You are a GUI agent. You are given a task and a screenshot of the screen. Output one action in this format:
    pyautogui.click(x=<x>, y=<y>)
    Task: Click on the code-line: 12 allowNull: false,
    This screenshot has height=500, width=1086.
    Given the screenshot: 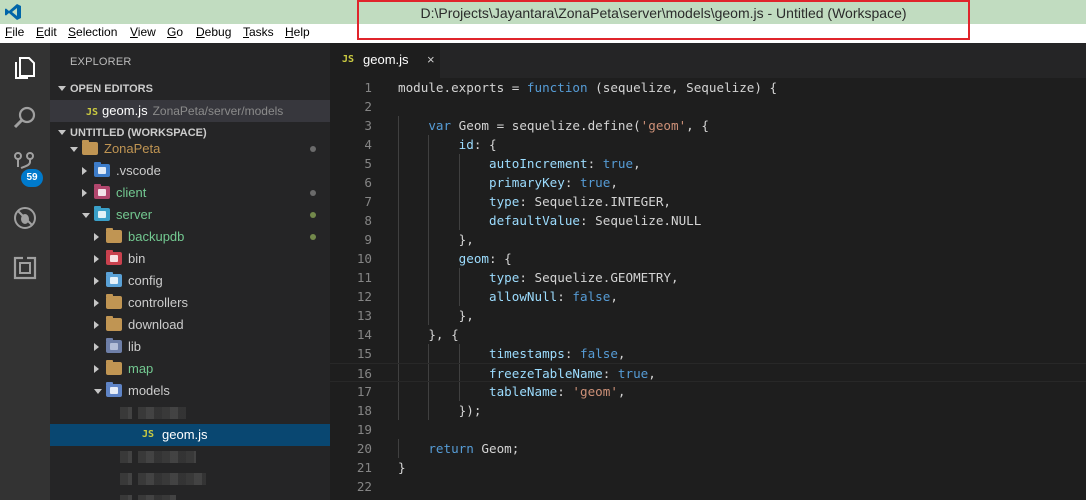 What is the action you would take?
    pyautogui.click(x=708, y=296)
    